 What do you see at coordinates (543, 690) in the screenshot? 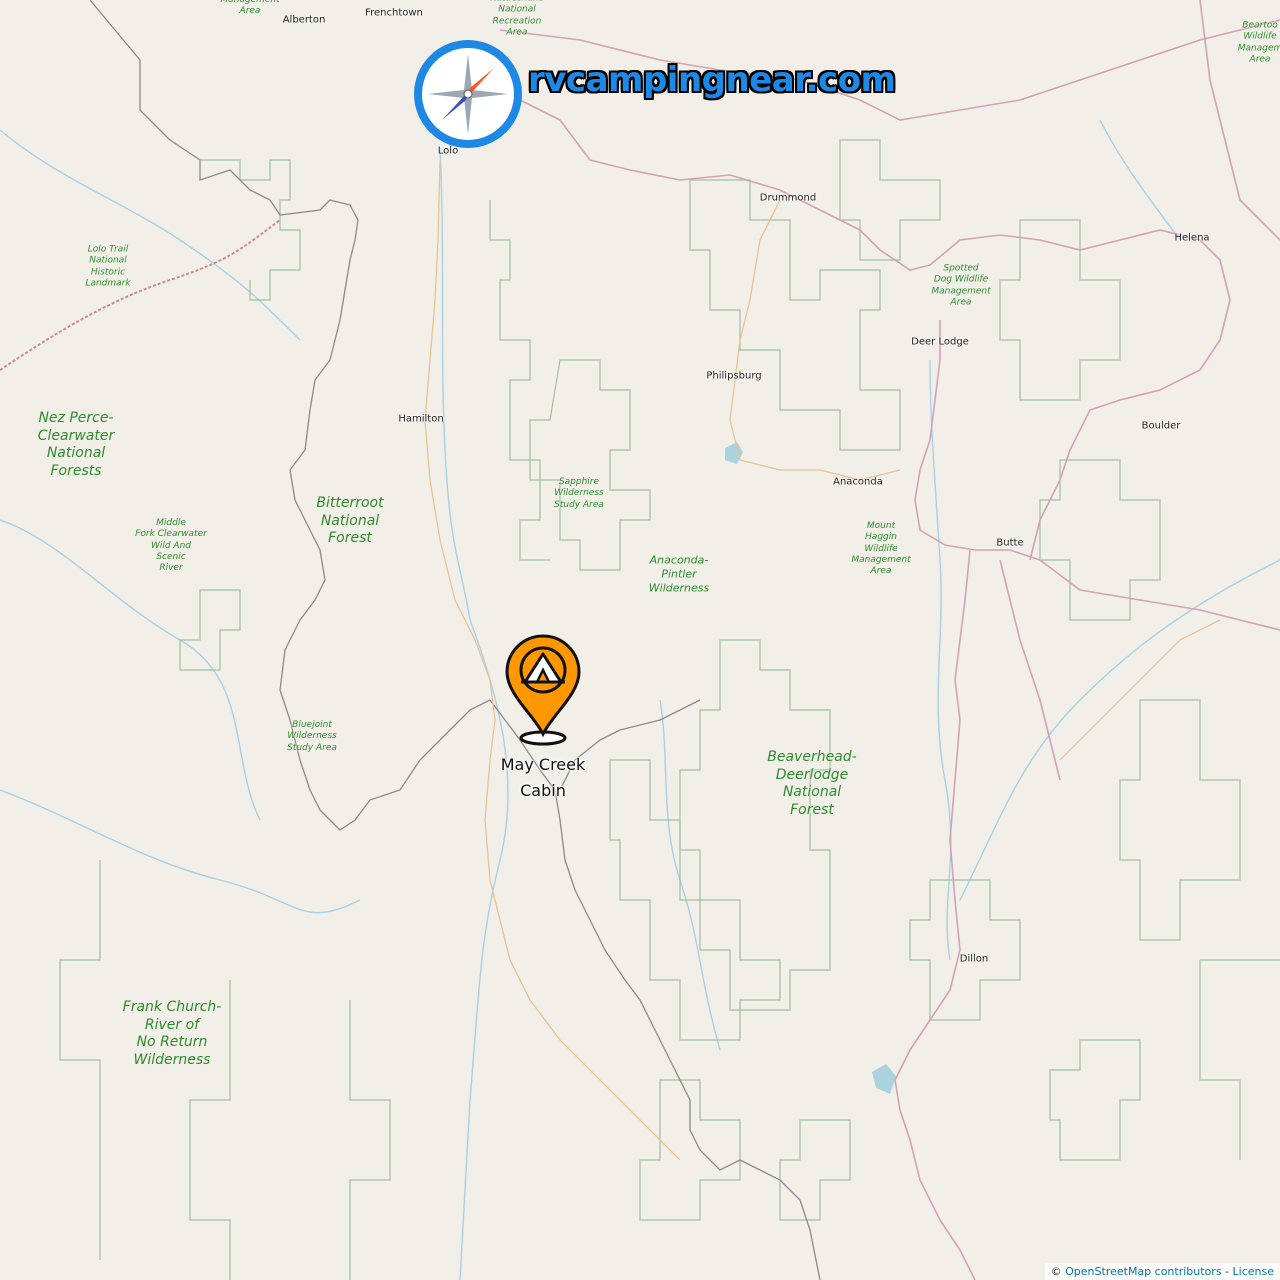
I see `tent-pin-icon` at bounding box center [543, 690].